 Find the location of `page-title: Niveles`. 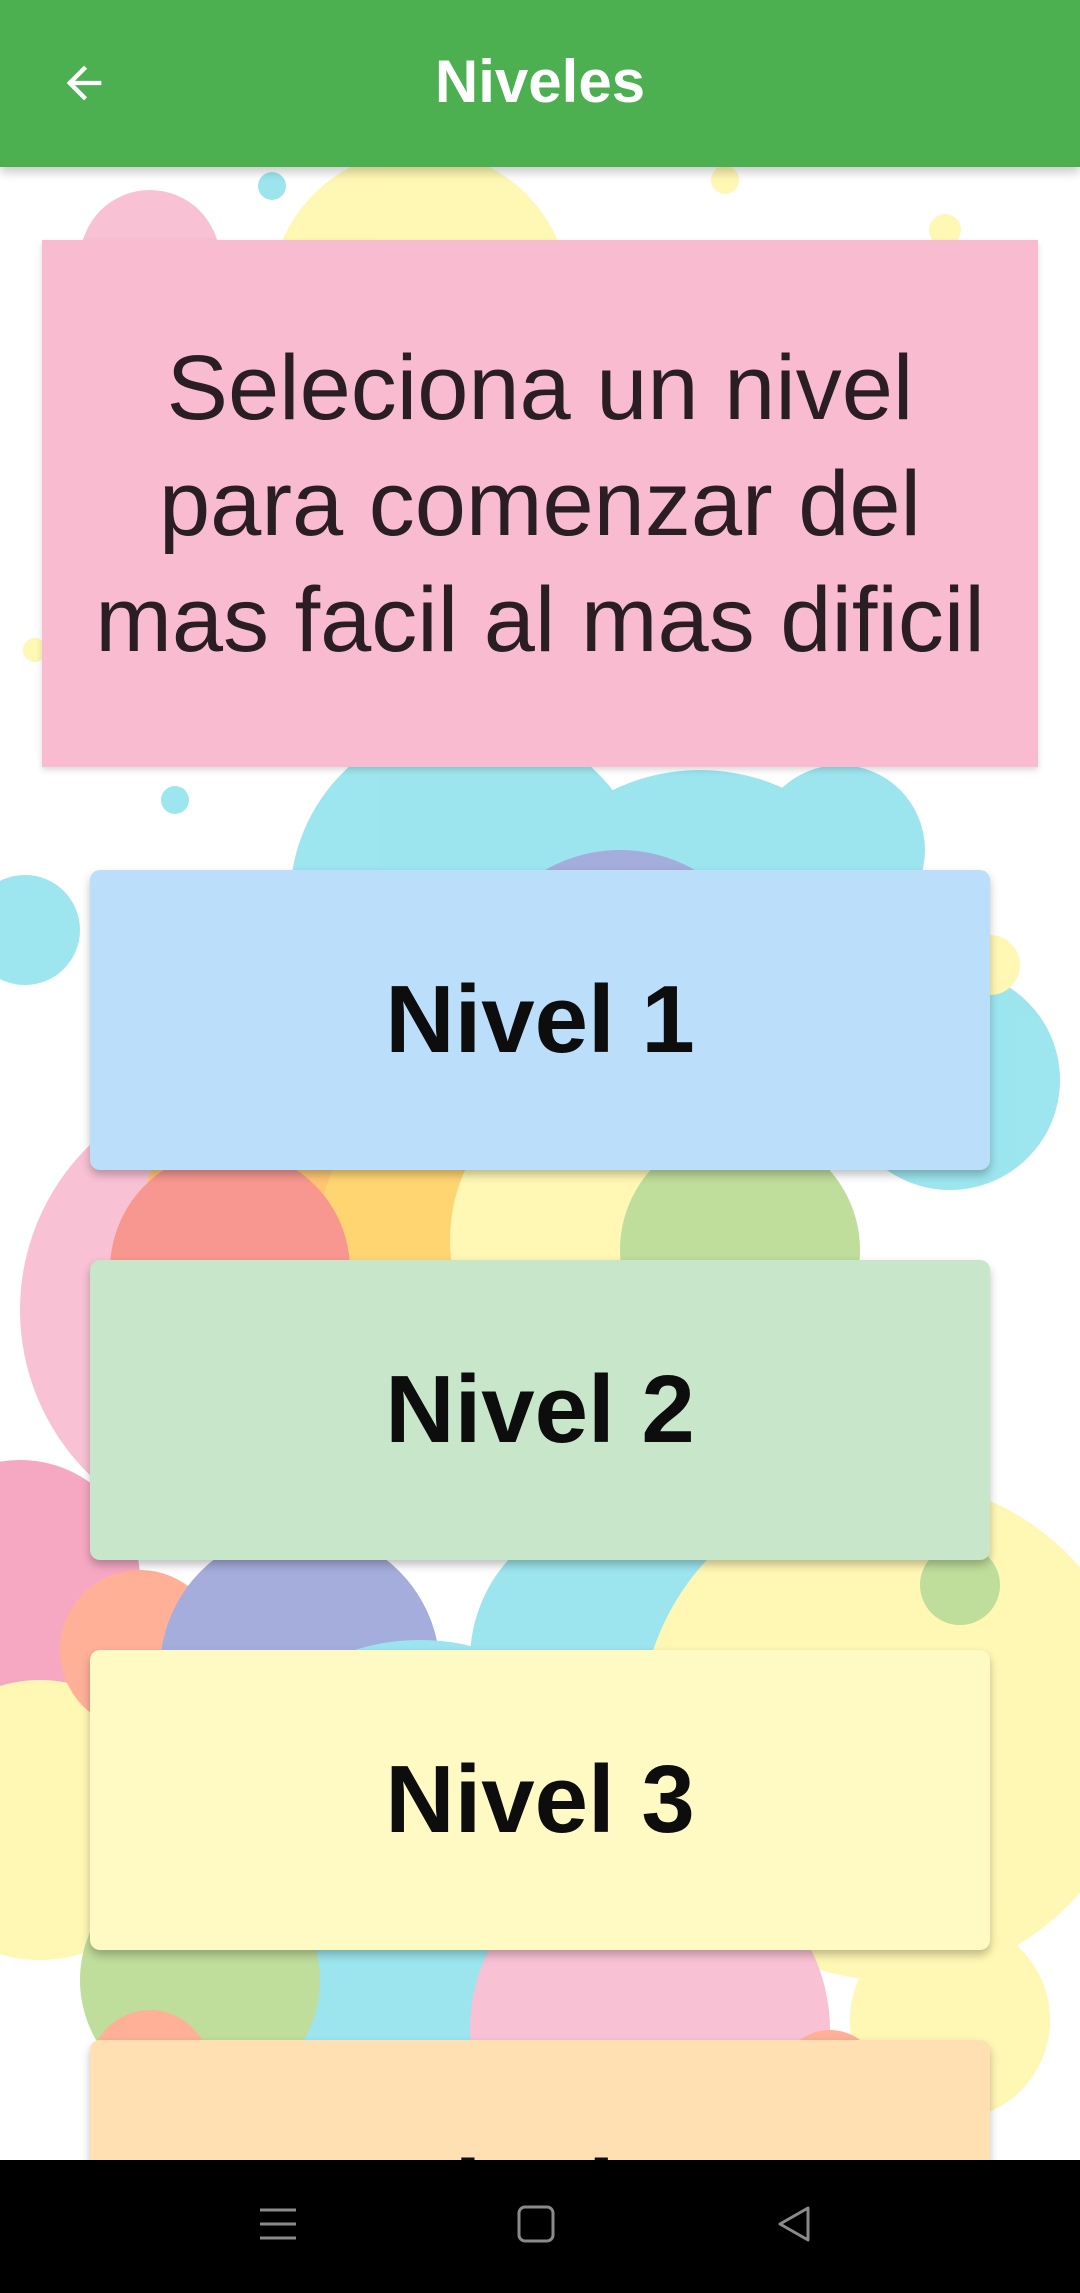

page-title: Niveles is located at coordinates (540, 81).